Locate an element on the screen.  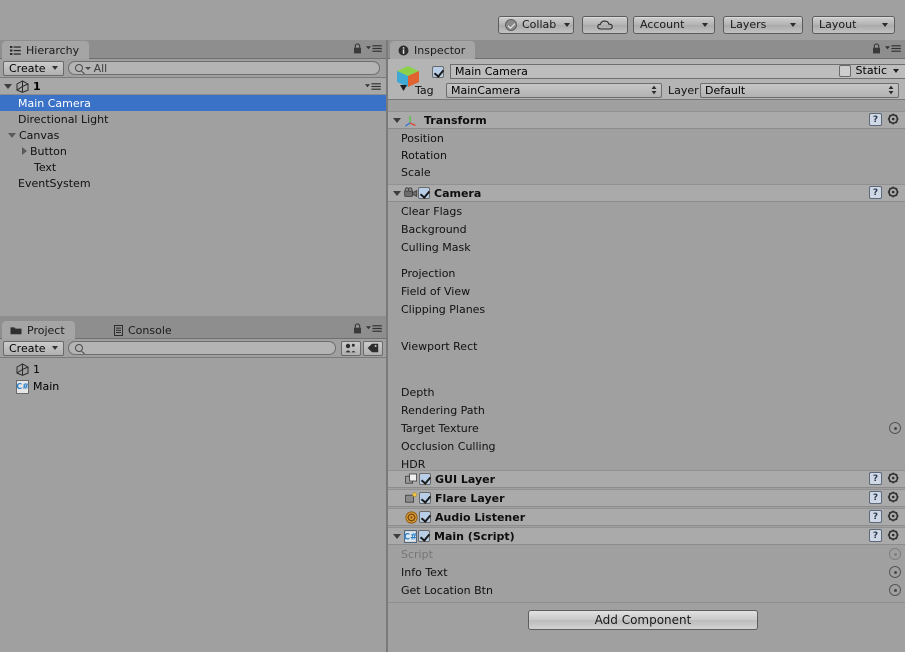
hierarchy-search-input: All is located at coordinates (223, 68).